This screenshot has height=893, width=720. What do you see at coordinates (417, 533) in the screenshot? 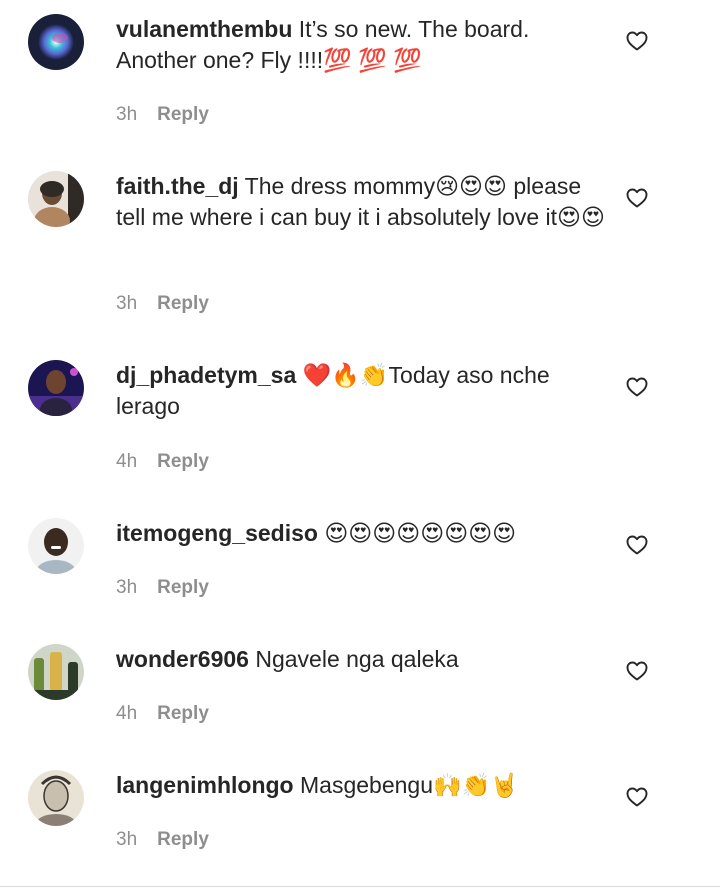
I see `comment-message: 😍😍😍😍😍😍😍😍` at bounding box center [417, 533].